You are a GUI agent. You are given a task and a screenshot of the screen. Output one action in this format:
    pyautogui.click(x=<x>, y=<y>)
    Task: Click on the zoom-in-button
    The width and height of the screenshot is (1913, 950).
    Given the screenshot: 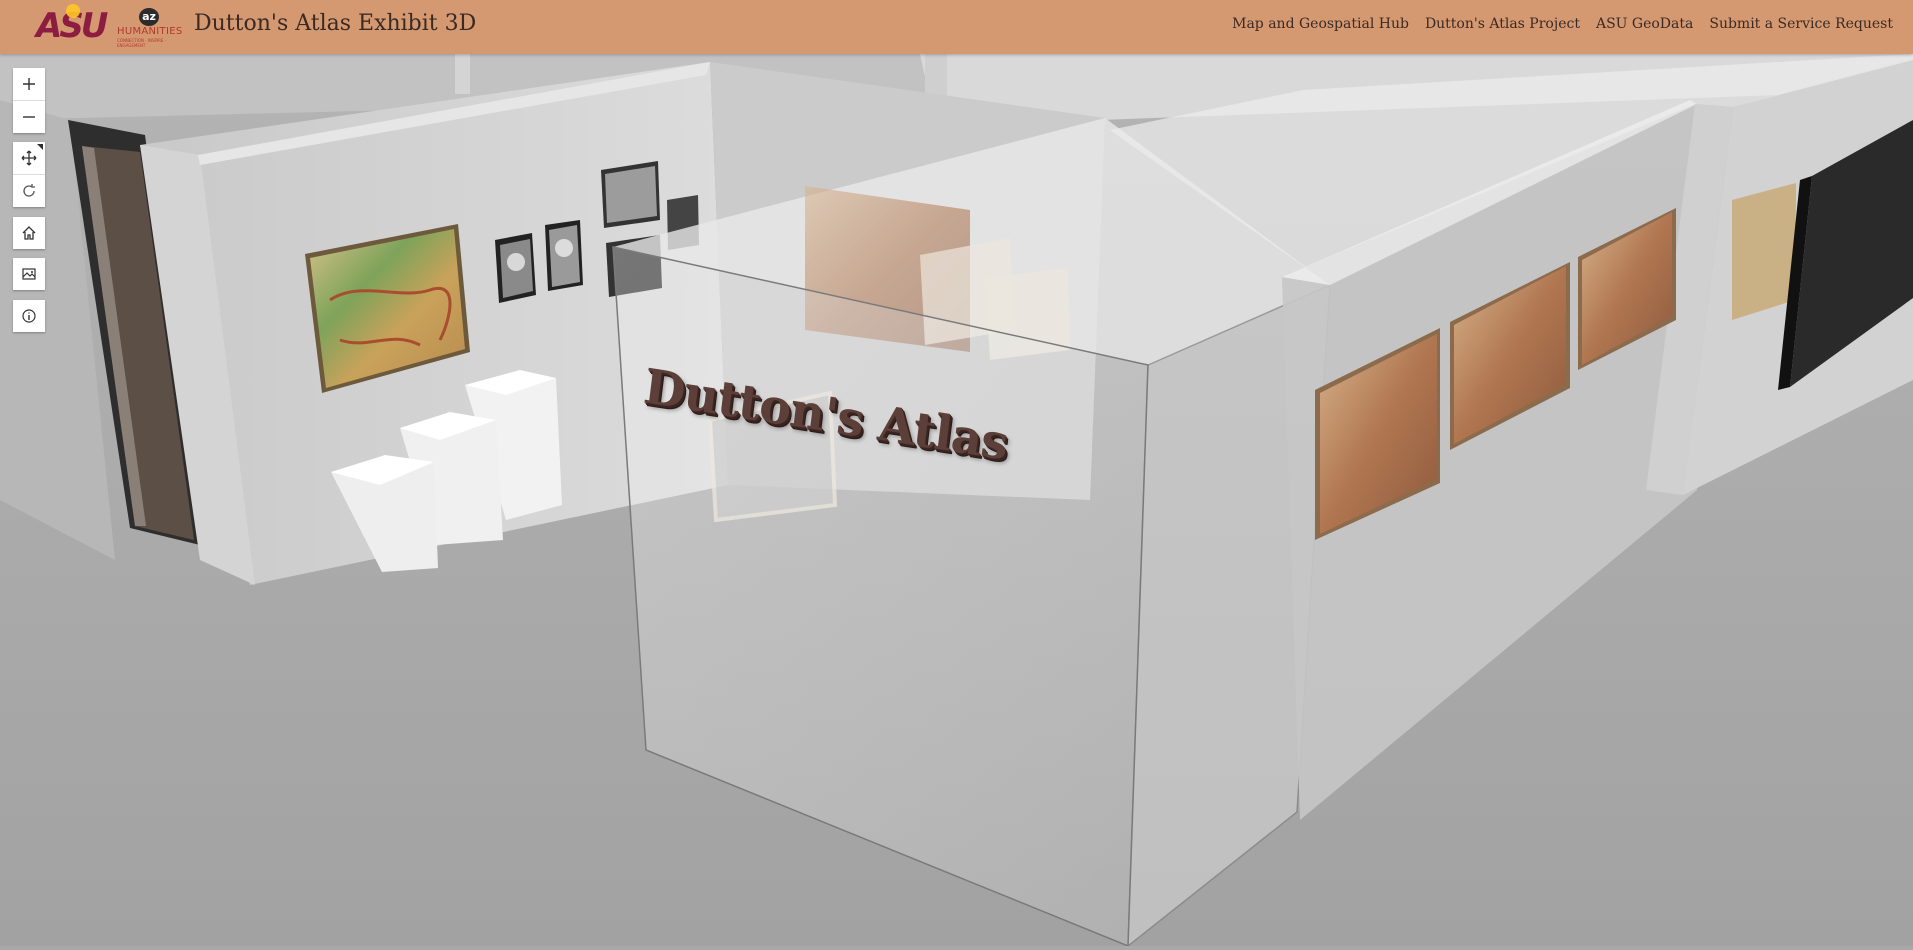 What is the action you would take?
    pyautogui.click(x=29, y=84)
    